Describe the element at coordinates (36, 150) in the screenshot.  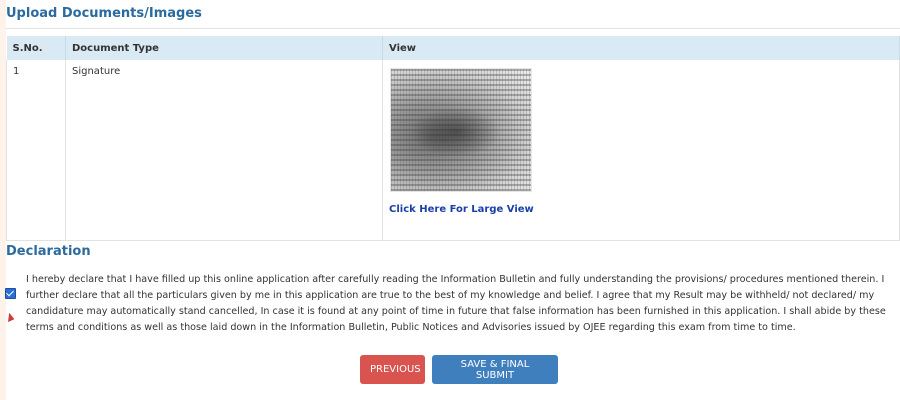
I see `cell-sno: 1` at that location.